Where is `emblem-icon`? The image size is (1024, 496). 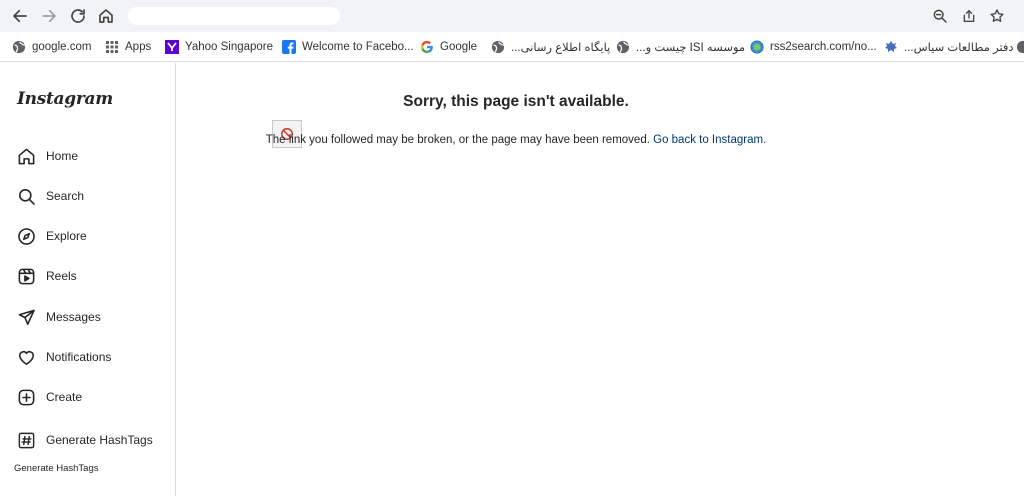
emblem-icon is located at coordinates (891, 47).